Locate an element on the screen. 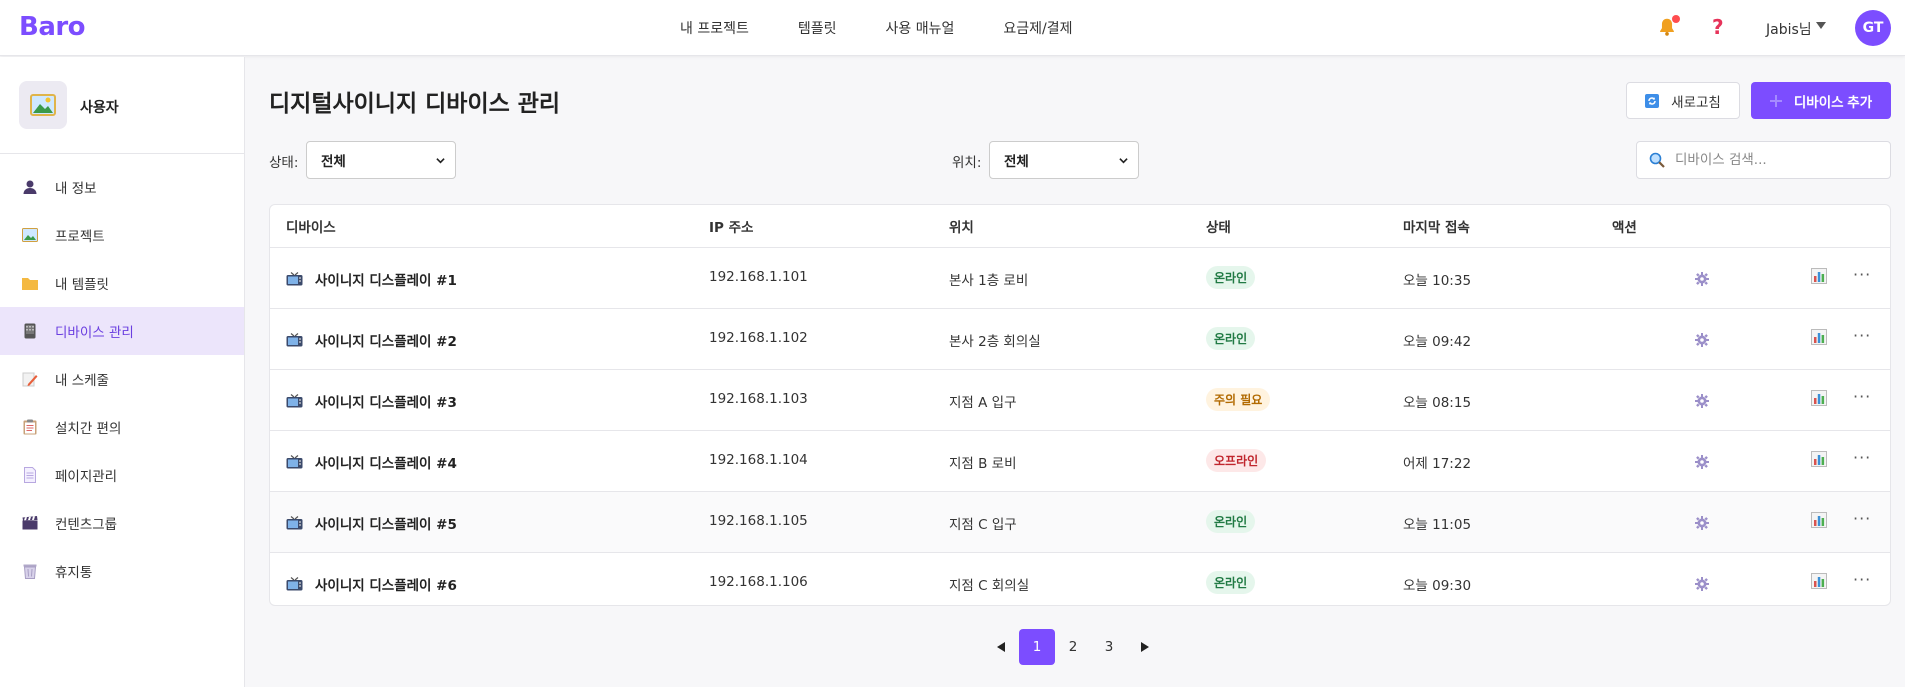  page-title: 디지털사이니지 디바이스 관리 is located at coordinates (415, 104).